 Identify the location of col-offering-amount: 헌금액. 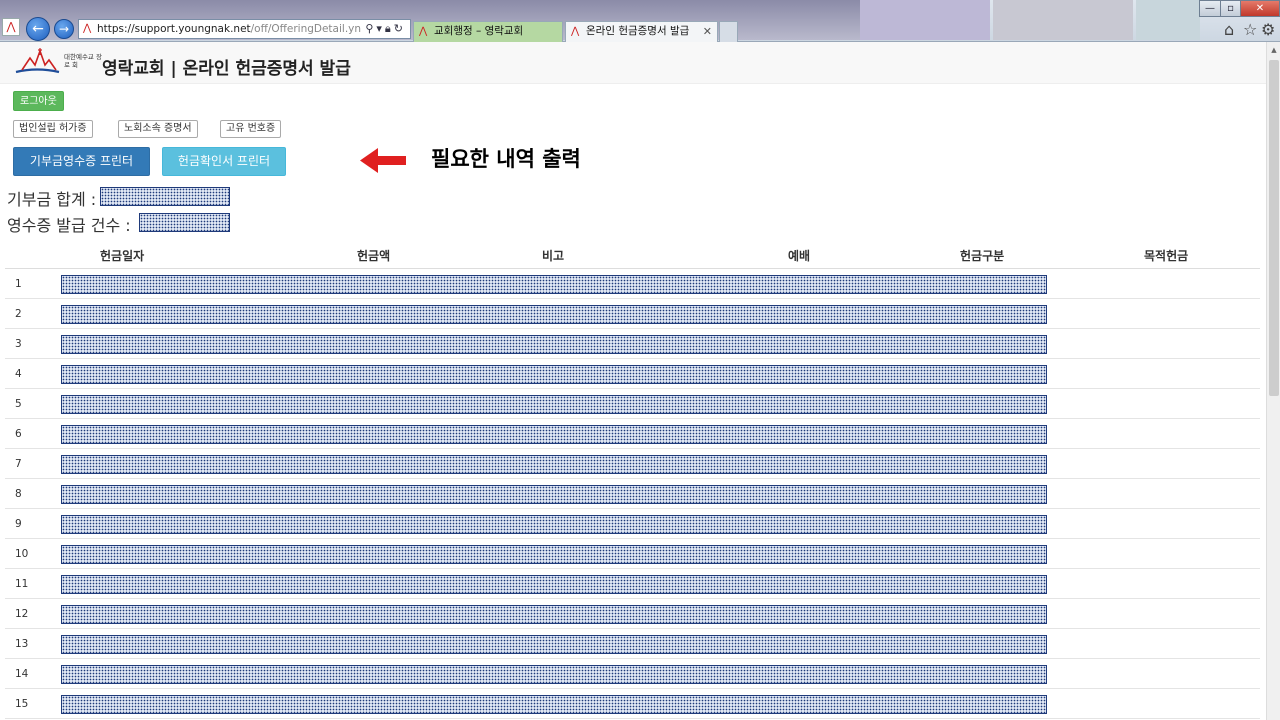
(374, 256).